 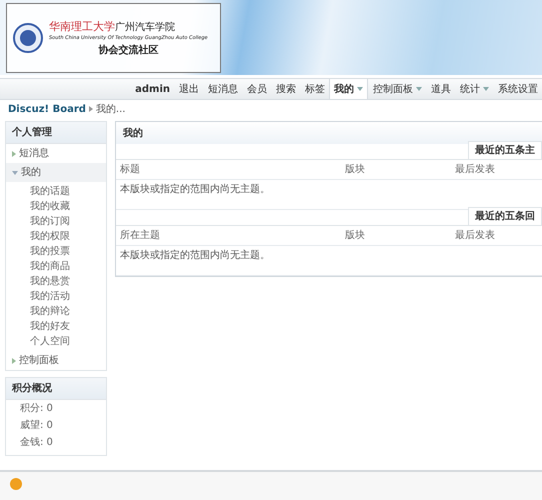 I want to click on sidebar-subitem: 我的辩论, so click(x=56, y=311).